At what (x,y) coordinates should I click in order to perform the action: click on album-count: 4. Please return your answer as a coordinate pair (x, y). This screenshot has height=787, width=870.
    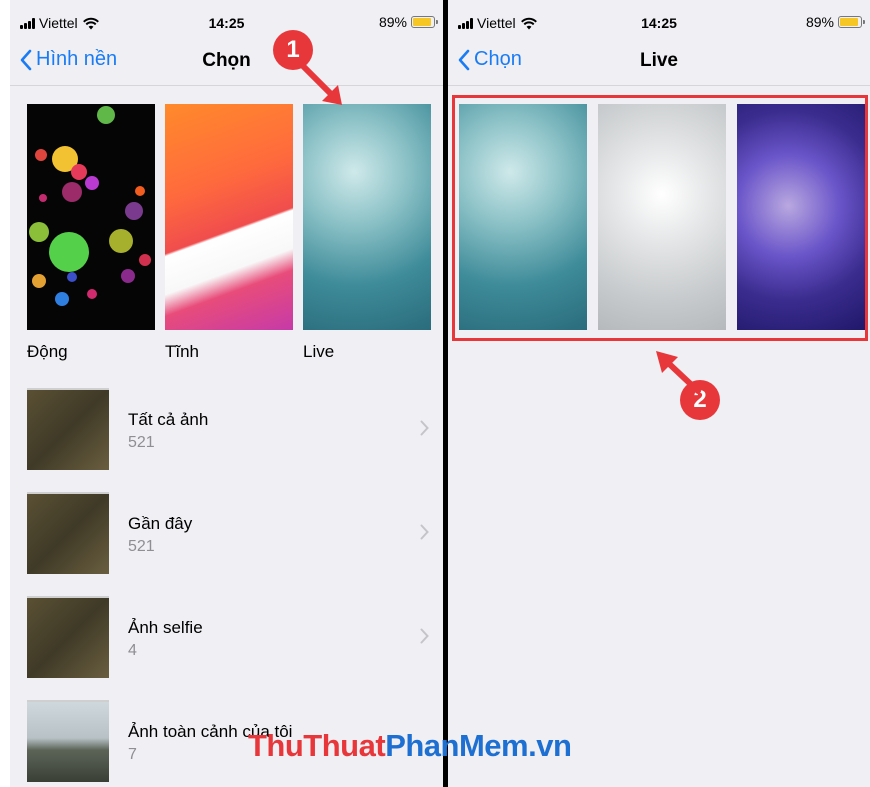
    Looking at the image, I should click on (132, 650).